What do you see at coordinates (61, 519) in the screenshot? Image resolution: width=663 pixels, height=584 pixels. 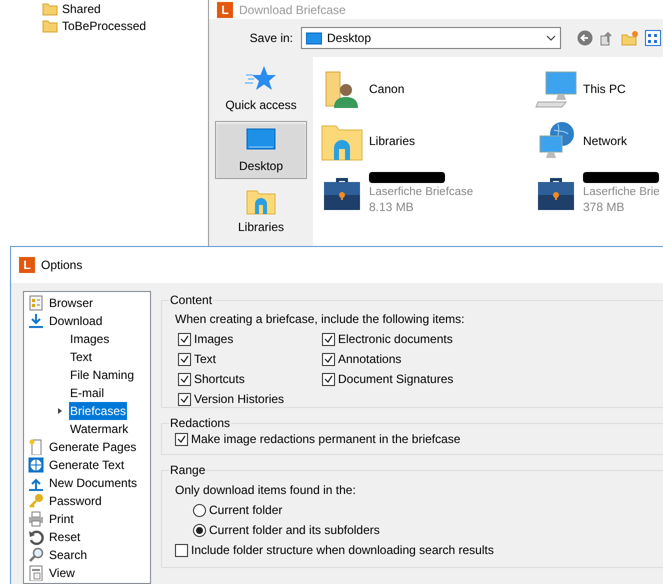 I see `tree-item: Print` at bounding box center [61, 519].